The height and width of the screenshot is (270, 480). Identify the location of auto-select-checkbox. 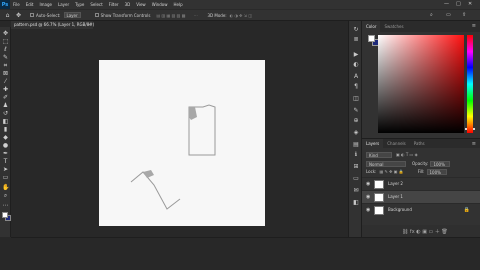
(32, 15).